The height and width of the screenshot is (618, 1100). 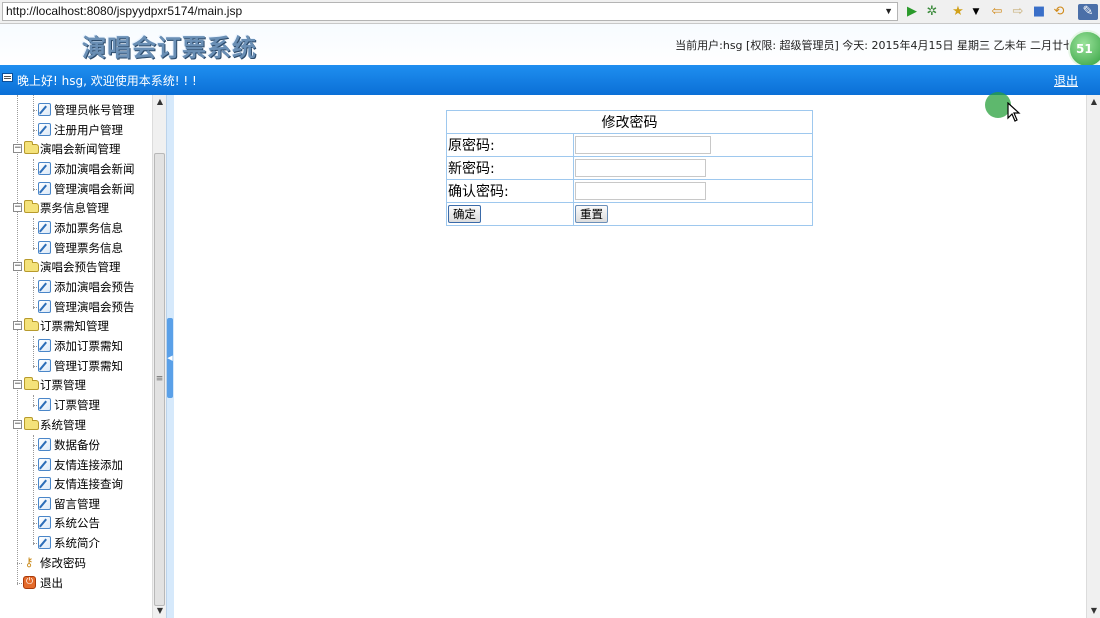 I want to click on reset-button: 重置, so click(x=591, y=214).